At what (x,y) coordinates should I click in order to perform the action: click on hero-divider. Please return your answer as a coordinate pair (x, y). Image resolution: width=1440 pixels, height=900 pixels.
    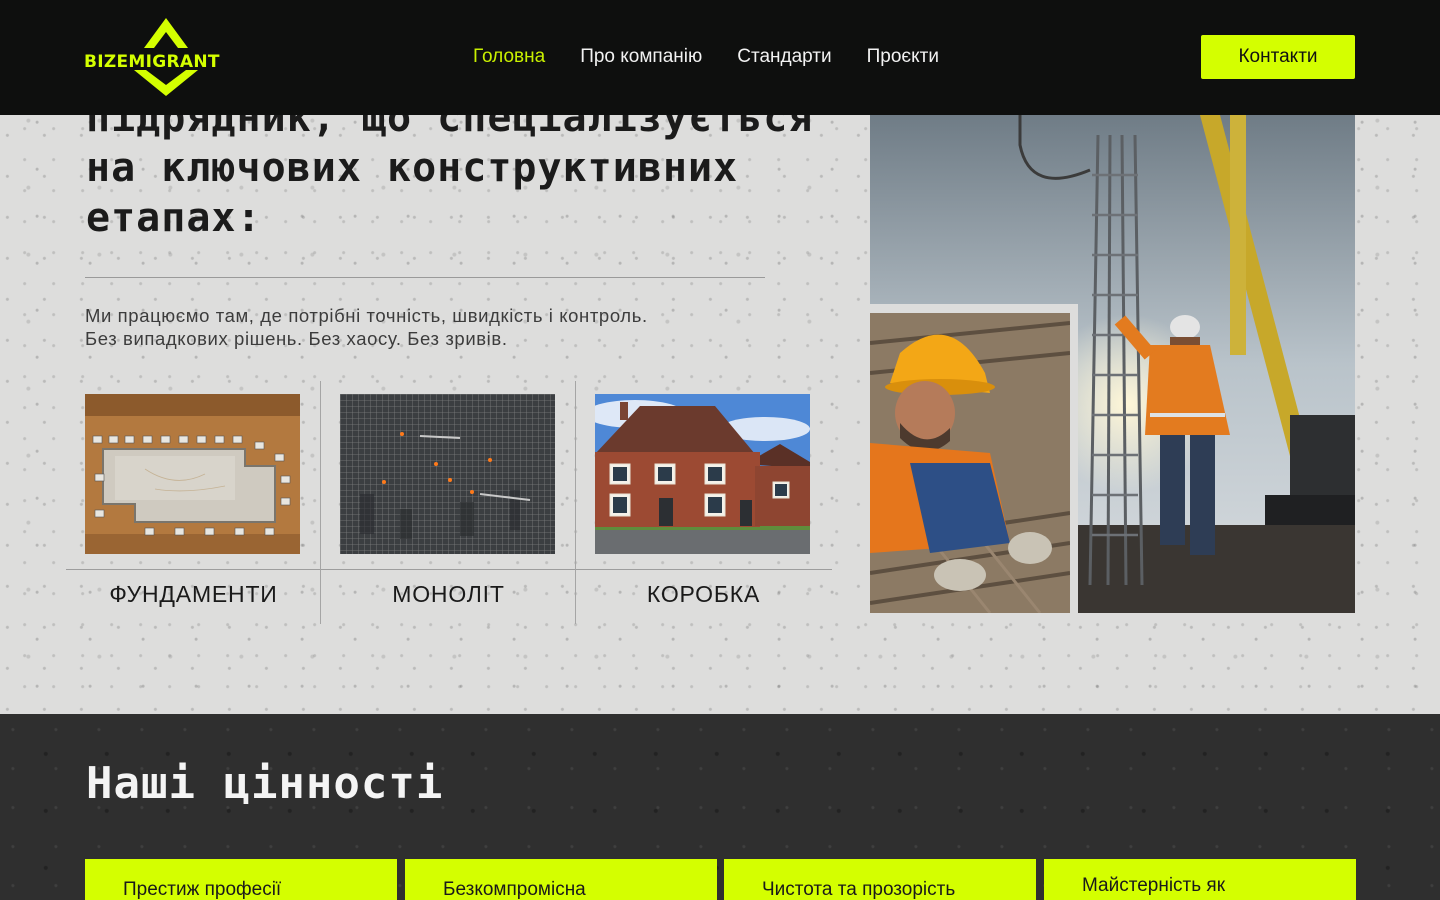
    Looking at the image, I should click on (425, 277).